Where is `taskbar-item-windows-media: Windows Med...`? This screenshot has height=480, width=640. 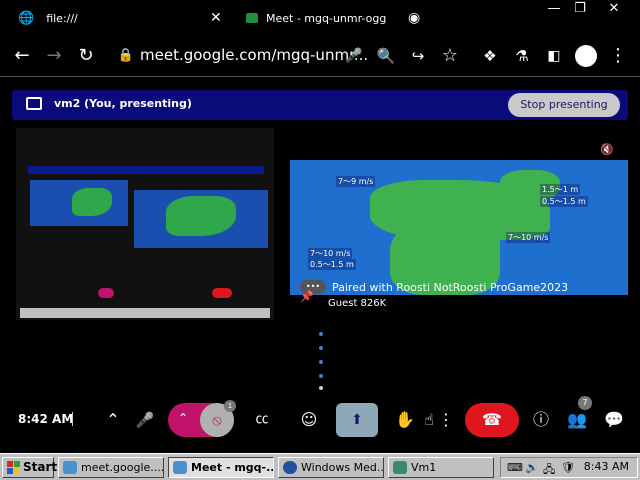 taskbar-item-windows-media: Windows Med... is located at coordinates (331, 467).